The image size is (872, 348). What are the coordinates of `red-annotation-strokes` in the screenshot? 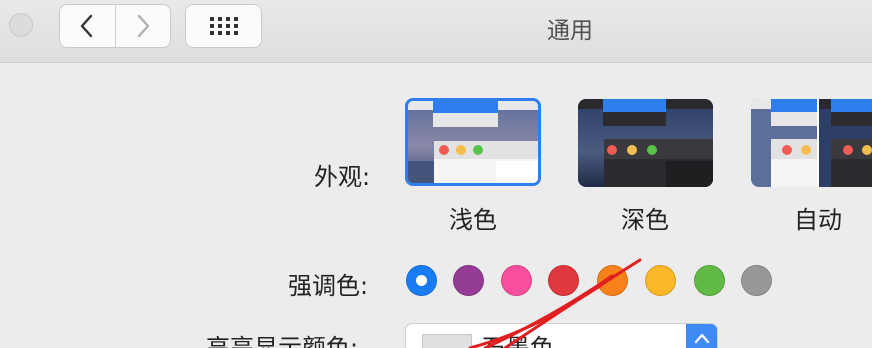 It's located at (555, 303).